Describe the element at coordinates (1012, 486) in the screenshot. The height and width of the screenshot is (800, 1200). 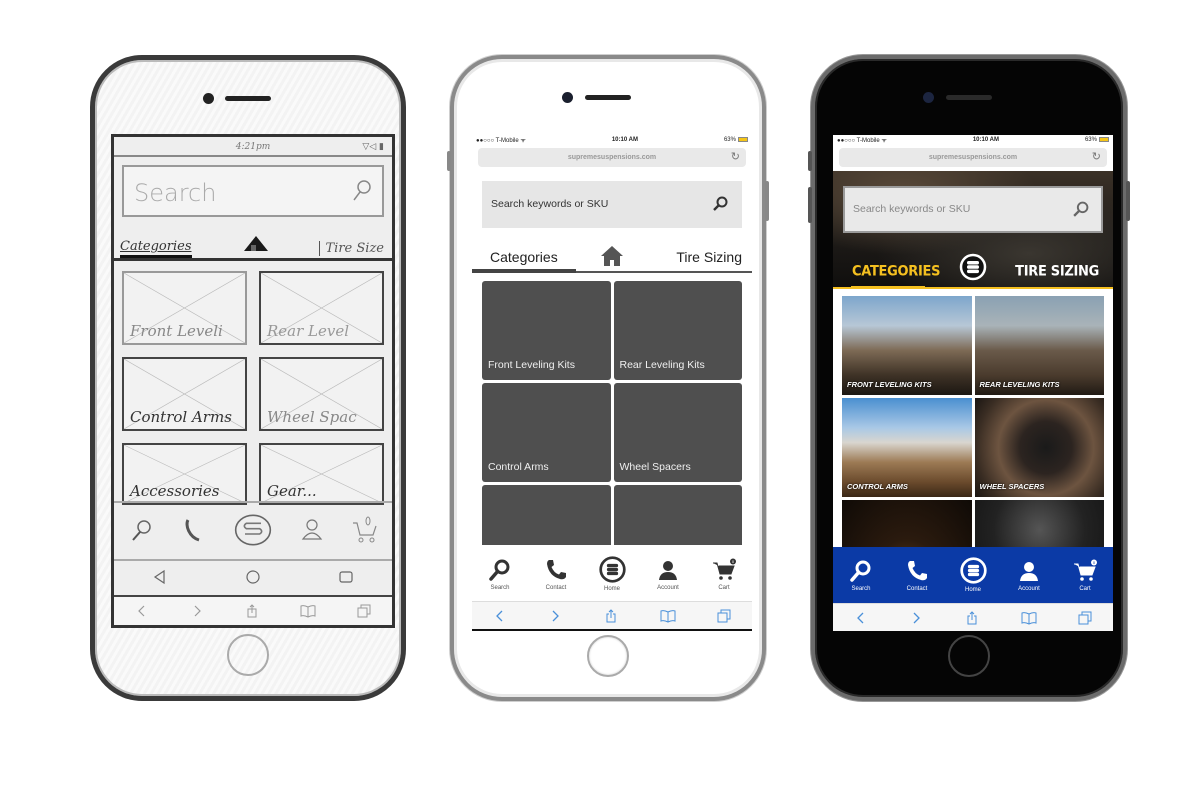
I see `tile-label: WHEEL SPACERS` at that location.